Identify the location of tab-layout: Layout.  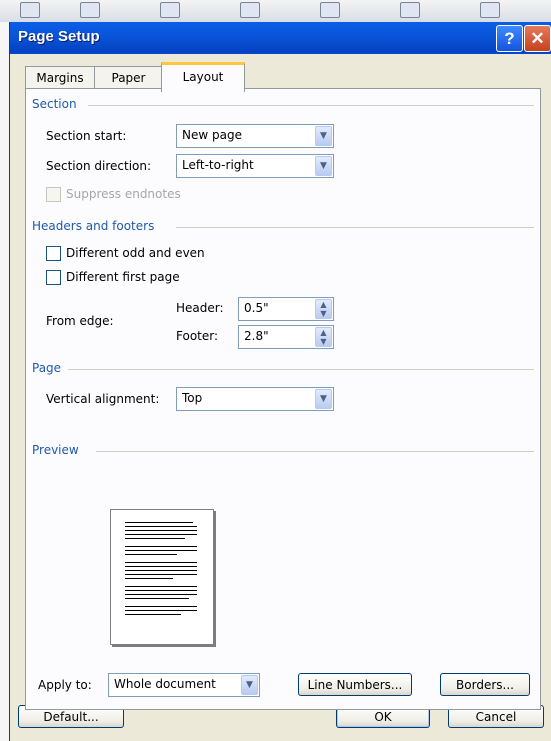
(203, 77).